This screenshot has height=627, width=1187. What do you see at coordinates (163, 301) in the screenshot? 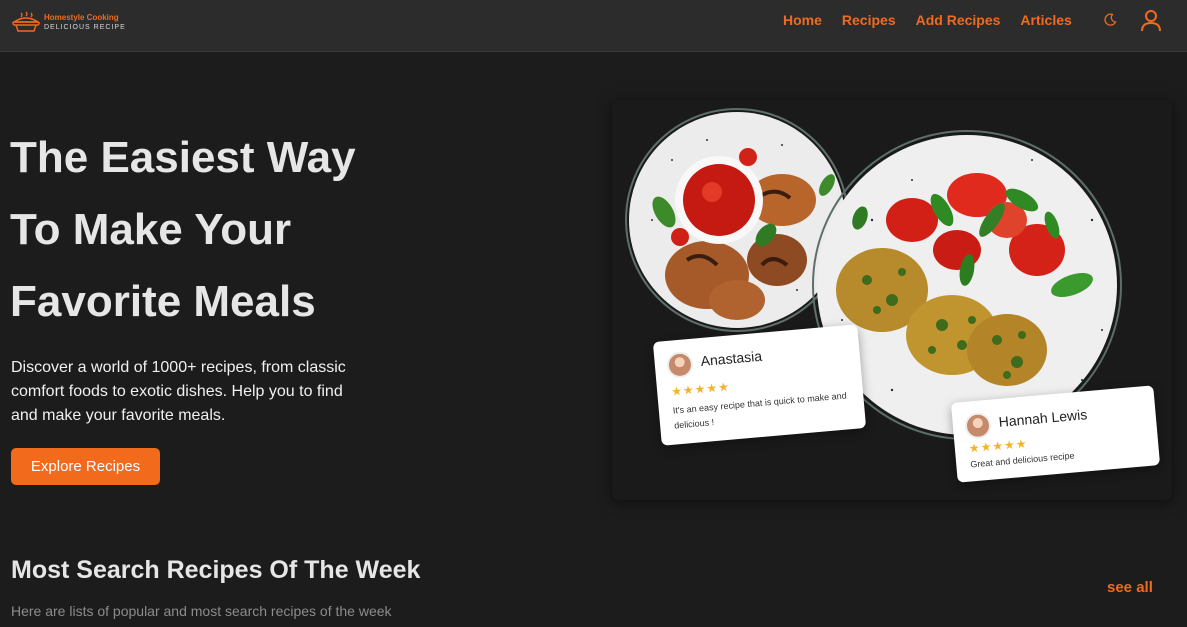
I see `hero-title-line: Favorite Meals` at bounding box center [163, 301].